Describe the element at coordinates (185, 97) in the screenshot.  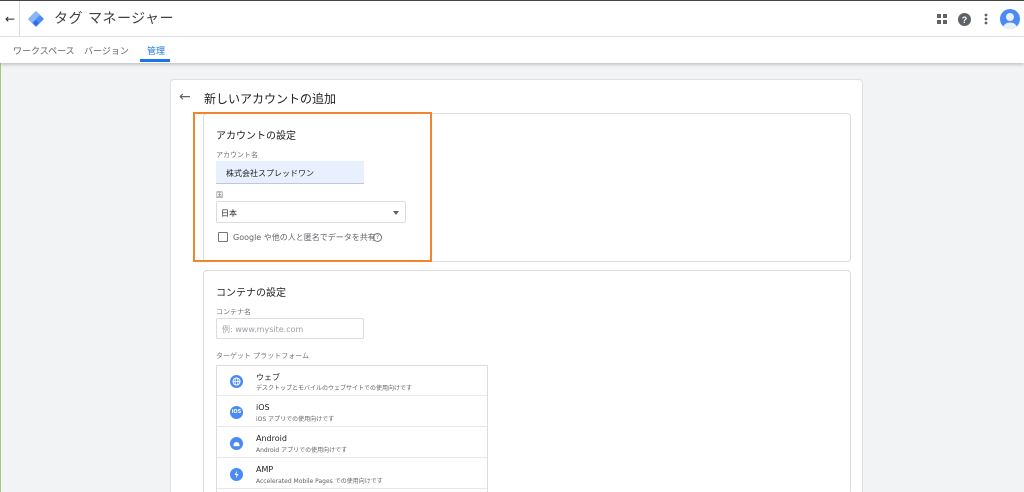
I see `panel-back-arrow-icon: ←` at that location.